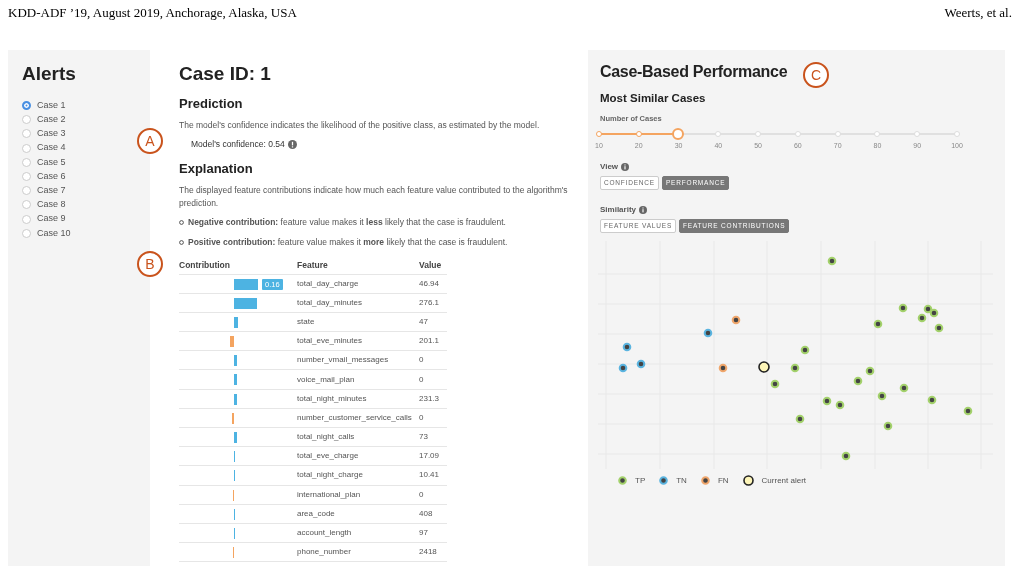 Image resolution: width=1020 pixels, height=566 pixels. Describe the element at coordinates (45, 148) in the screenshot. I see `case-radio: Case 4` at that location.